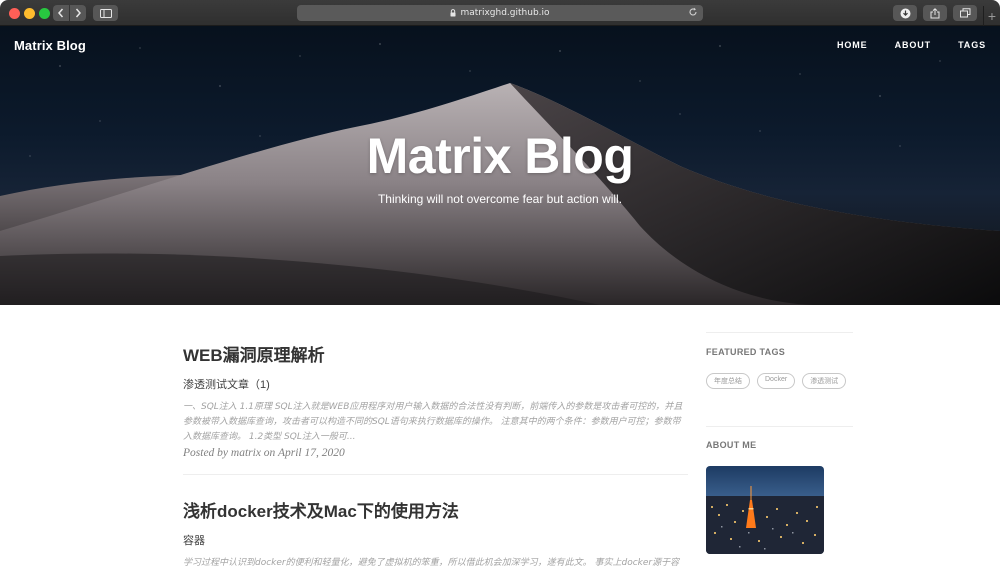 Image resolution: width=1000 pixels, height=568 pixels. What do you see at coordinates (453, 13) in the screenshot?
I see `lock-icon` at bounding box center [453, 13].